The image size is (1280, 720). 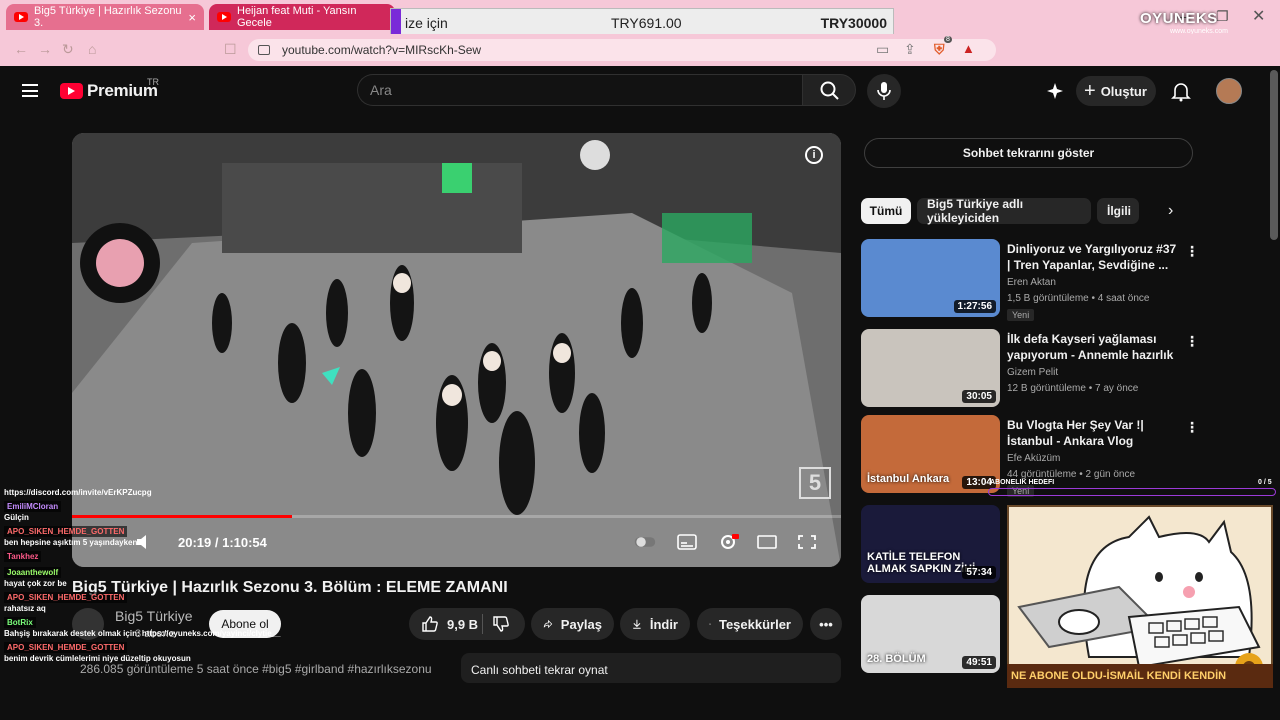 What do you see at coordinates (968, 48) in the screenshot?
I see `rewards-triangle-icon: ▲` at bounding box center [968, 48].